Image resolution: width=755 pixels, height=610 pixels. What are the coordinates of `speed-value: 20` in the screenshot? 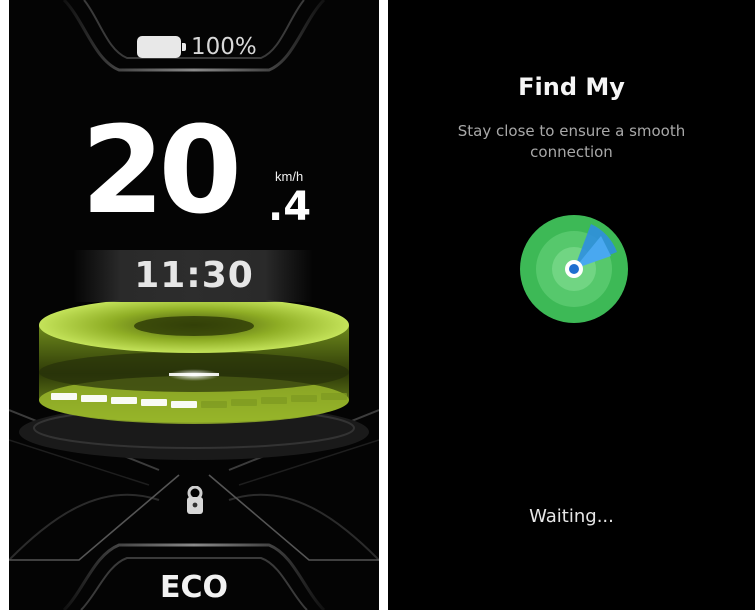 It's located at (161, 171).